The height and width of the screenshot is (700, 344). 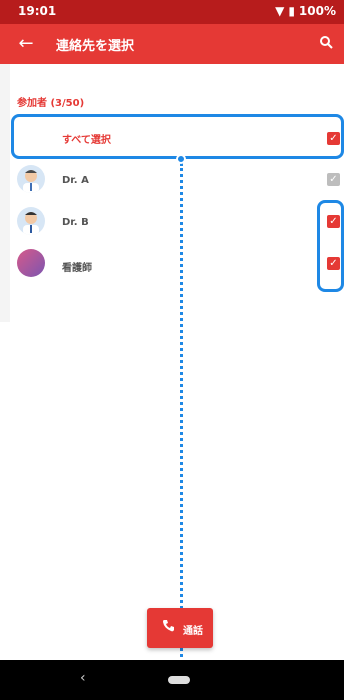 What do you see at coordinates (326, 44) in the screenshot?
I see `search-icon` at bounding box center [326, 44].